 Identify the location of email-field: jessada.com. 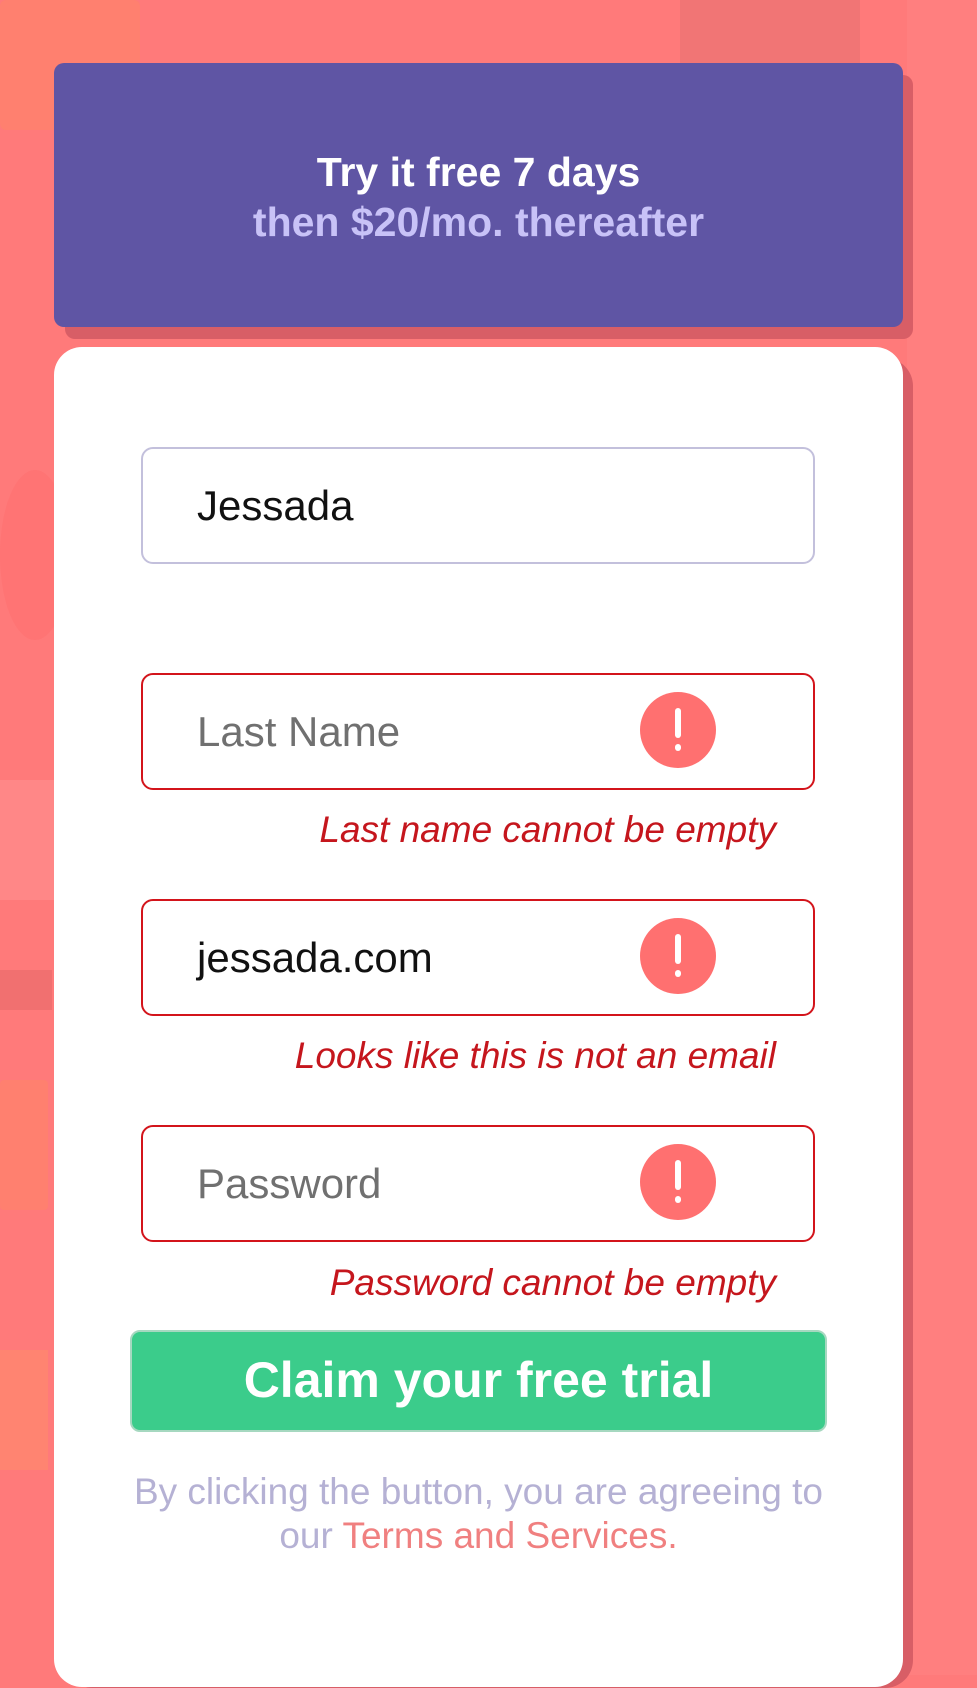
(478, 957).